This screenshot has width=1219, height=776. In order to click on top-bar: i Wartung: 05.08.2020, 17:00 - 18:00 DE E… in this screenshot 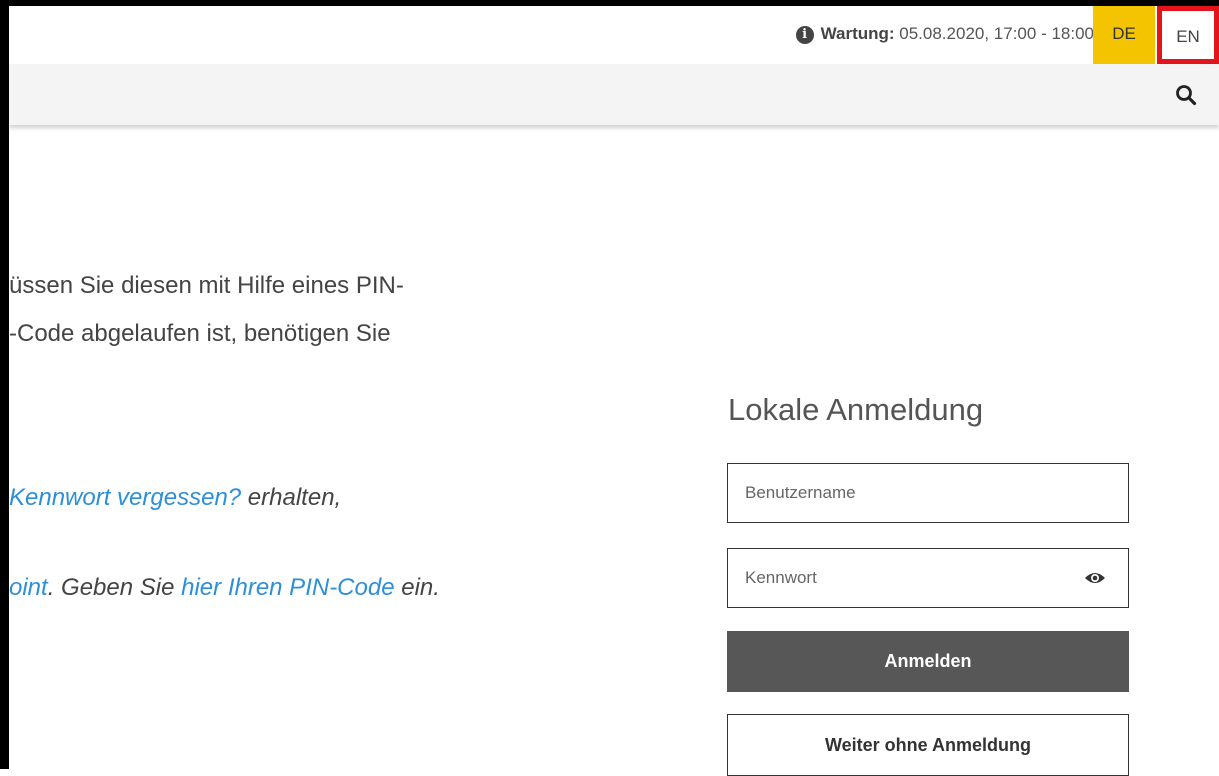, I will do `click(614, 35)`.